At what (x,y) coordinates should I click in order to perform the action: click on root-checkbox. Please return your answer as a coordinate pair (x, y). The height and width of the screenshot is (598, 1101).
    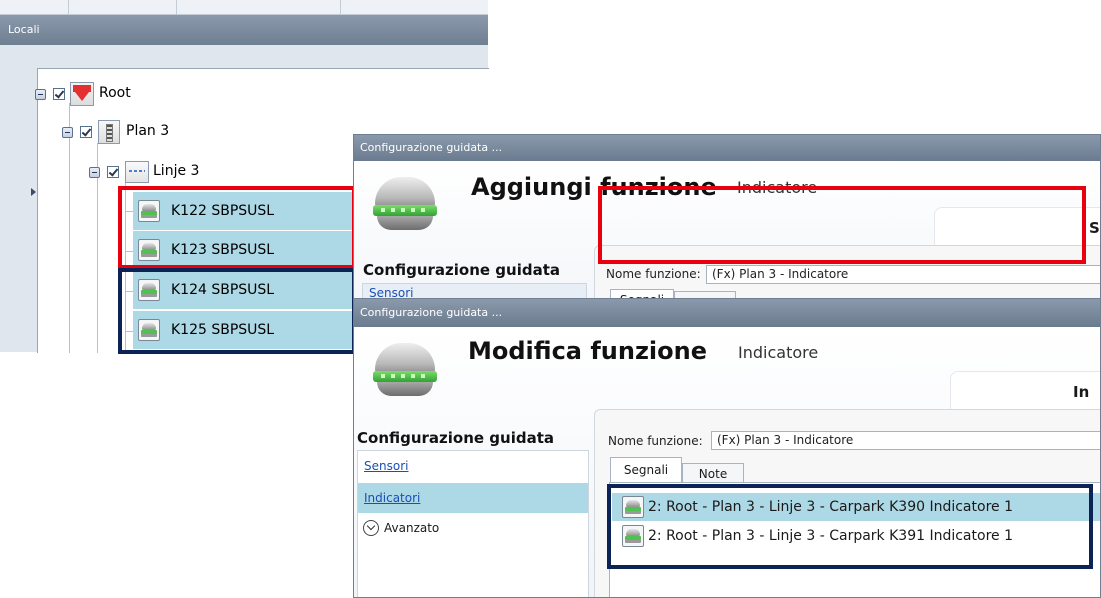
    Looking at the image, I should click on (59, 94).